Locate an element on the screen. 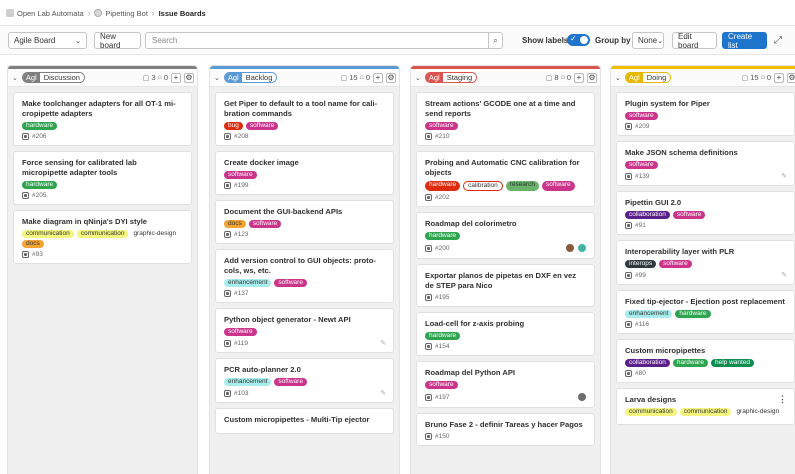  issue-title: Document the GUI-backend APIs is located at coordinates (305, 212).